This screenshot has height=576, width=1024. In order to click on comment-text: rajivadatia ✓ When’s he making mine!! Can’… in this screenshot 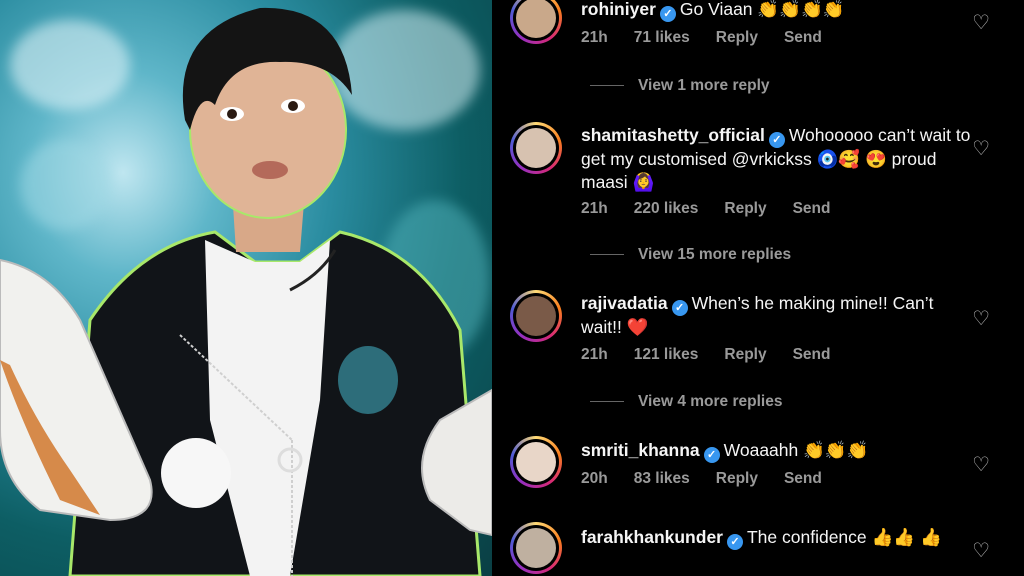, I will do `click(776, 315)`.